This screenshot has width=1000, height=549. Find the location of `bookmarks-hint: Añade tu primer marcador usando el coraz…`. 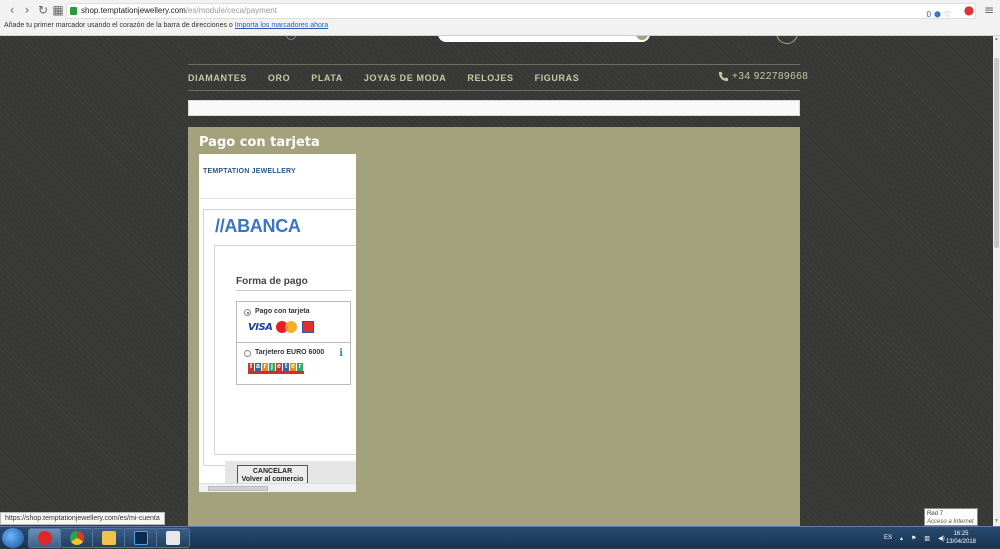

bookmarks-hint: Añade tu primer marcador usando el coraz… is located at coordinates (118, 25).